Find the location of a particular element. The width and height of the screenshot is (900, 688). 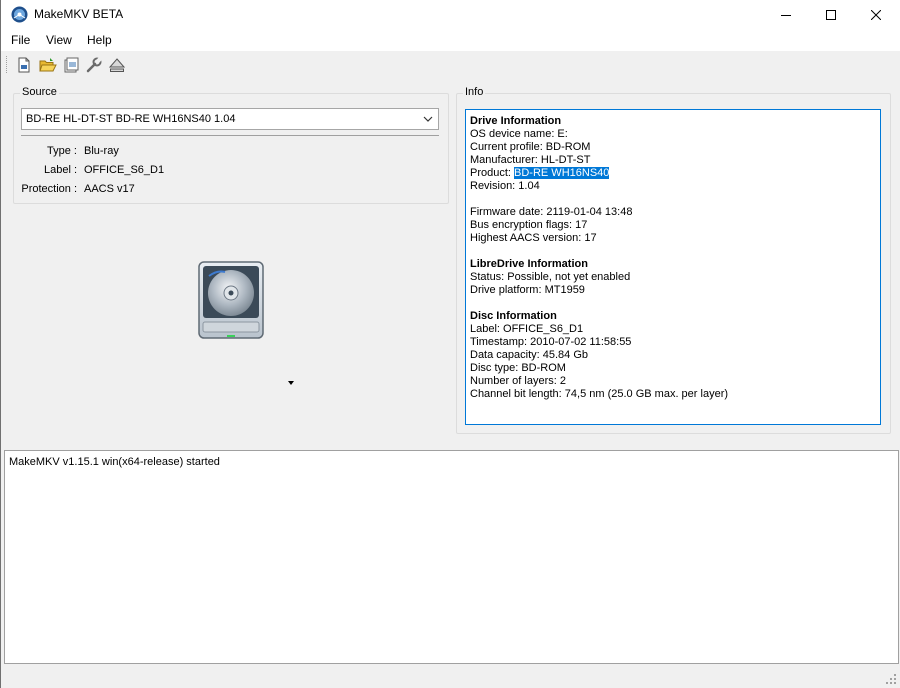

type-label: Type : is located at coordinates (62, 151).